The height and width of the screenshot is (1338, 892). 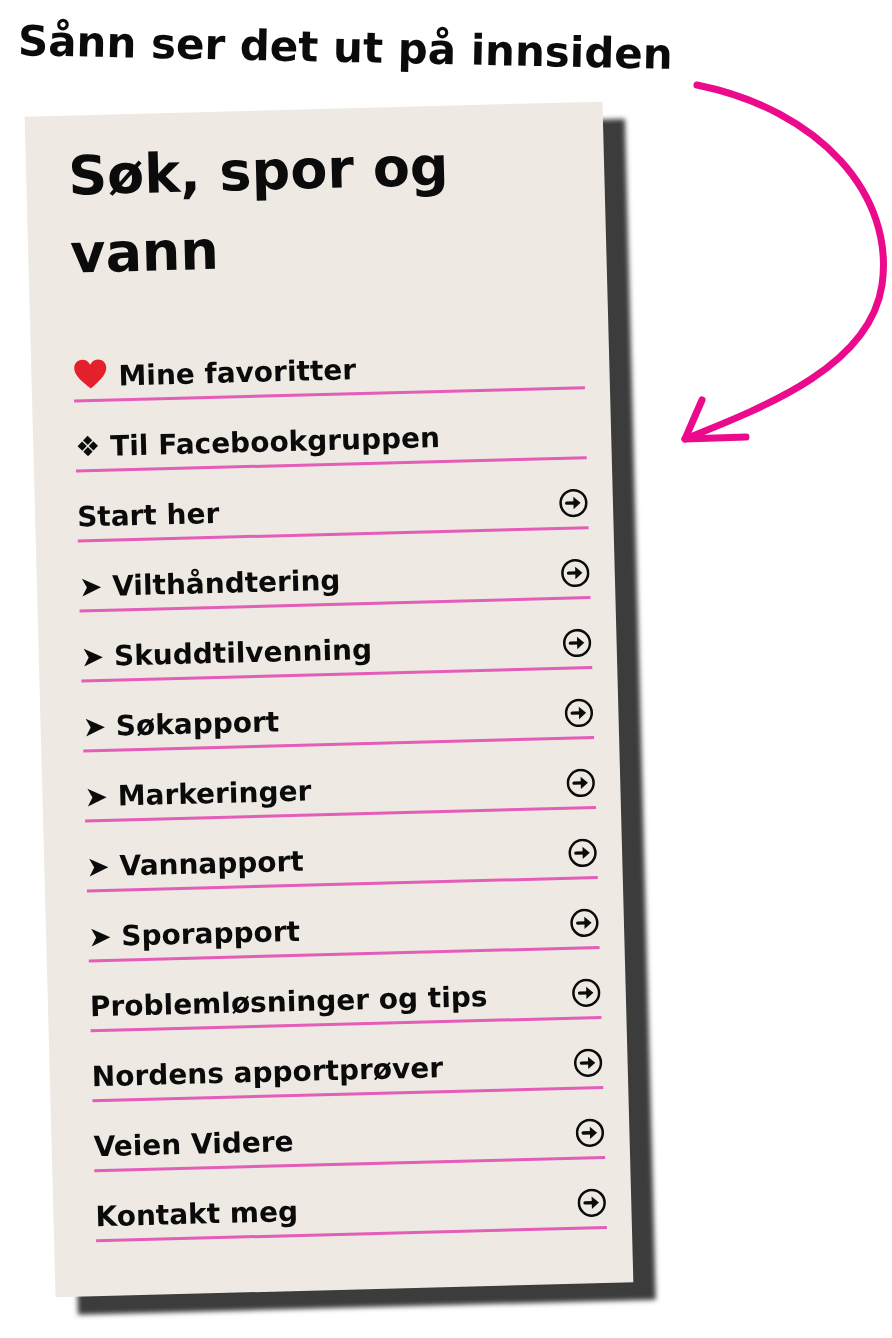 What do you see at coordinates (349, 1132) in the screenshot?
I see `menu-link: Veien Videre` at bounding box center [349, 1132].